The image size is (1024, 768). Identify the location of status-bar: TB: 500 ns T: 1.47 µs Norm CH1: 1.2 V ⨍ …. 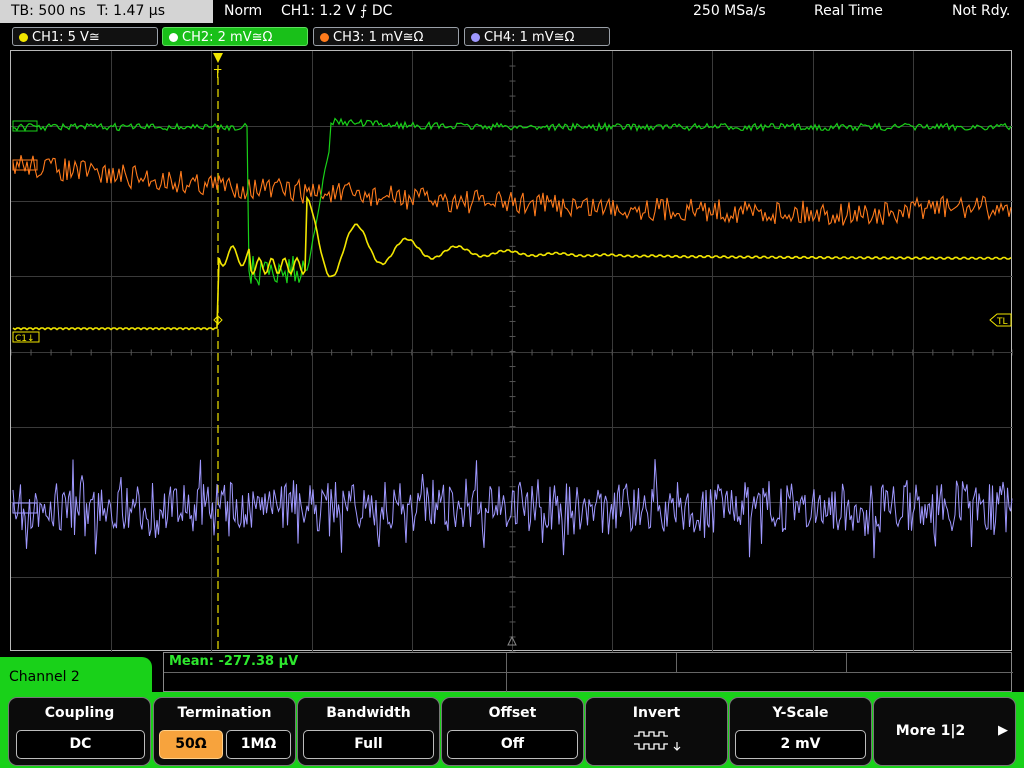
(512, 12).